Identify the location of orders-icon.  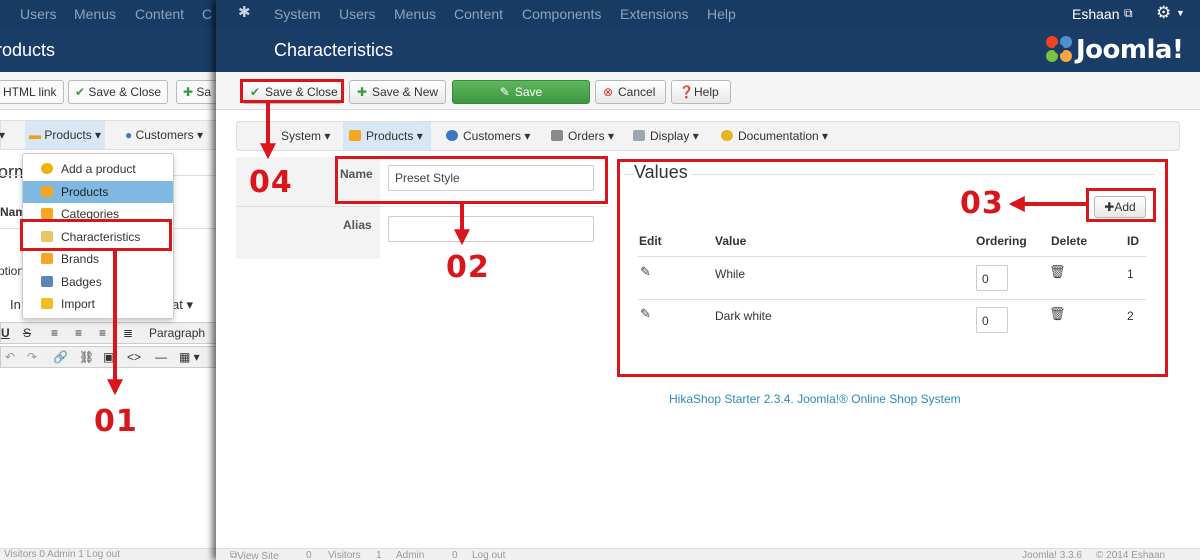
(557, 135).